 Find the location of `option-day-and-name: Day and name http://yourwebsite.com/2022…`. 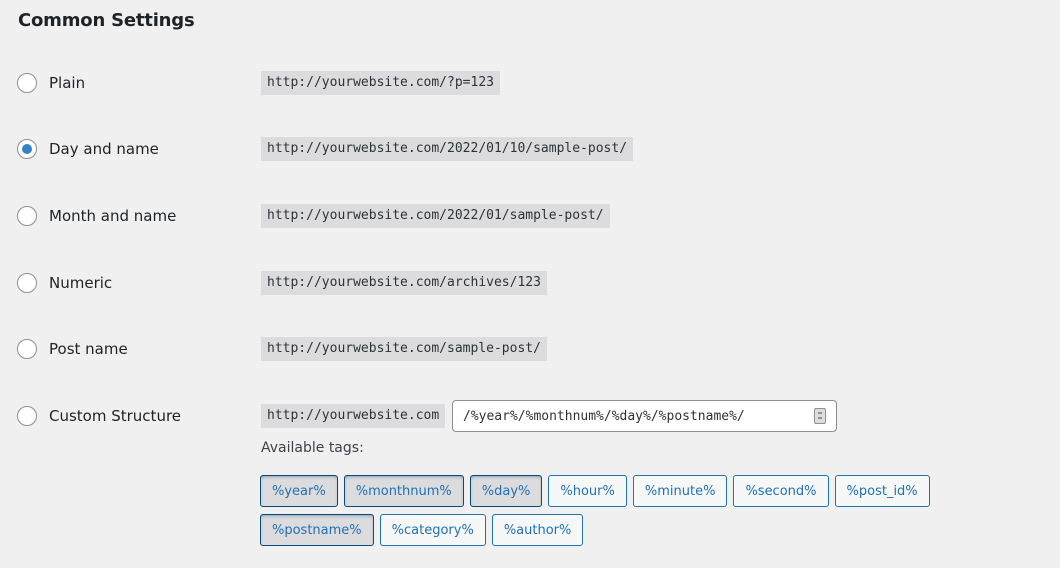

option-day-and-name: Day and name http://yourwebsite.com/2022… is located at coordinates (530, 149).